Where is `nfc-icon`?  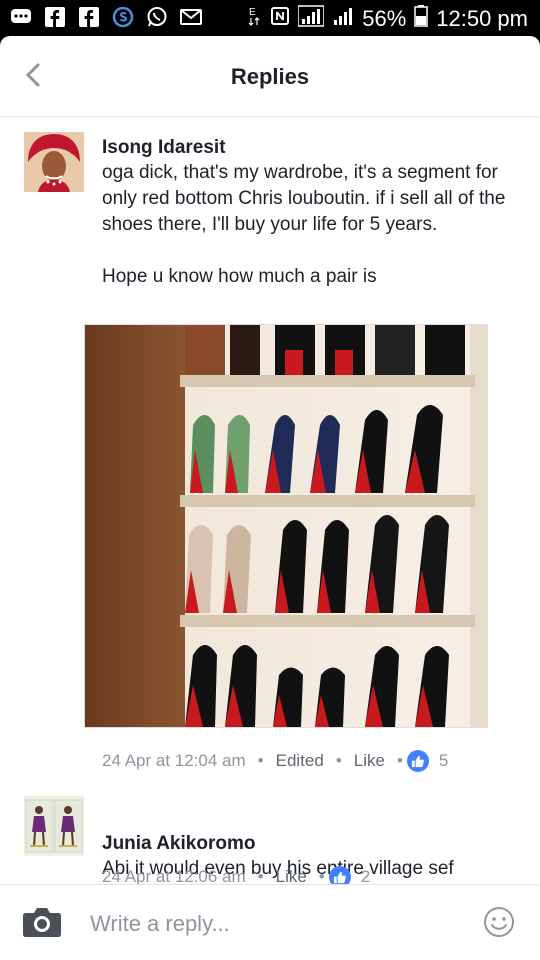 nfc-icon is located at coordinates (280, 19).